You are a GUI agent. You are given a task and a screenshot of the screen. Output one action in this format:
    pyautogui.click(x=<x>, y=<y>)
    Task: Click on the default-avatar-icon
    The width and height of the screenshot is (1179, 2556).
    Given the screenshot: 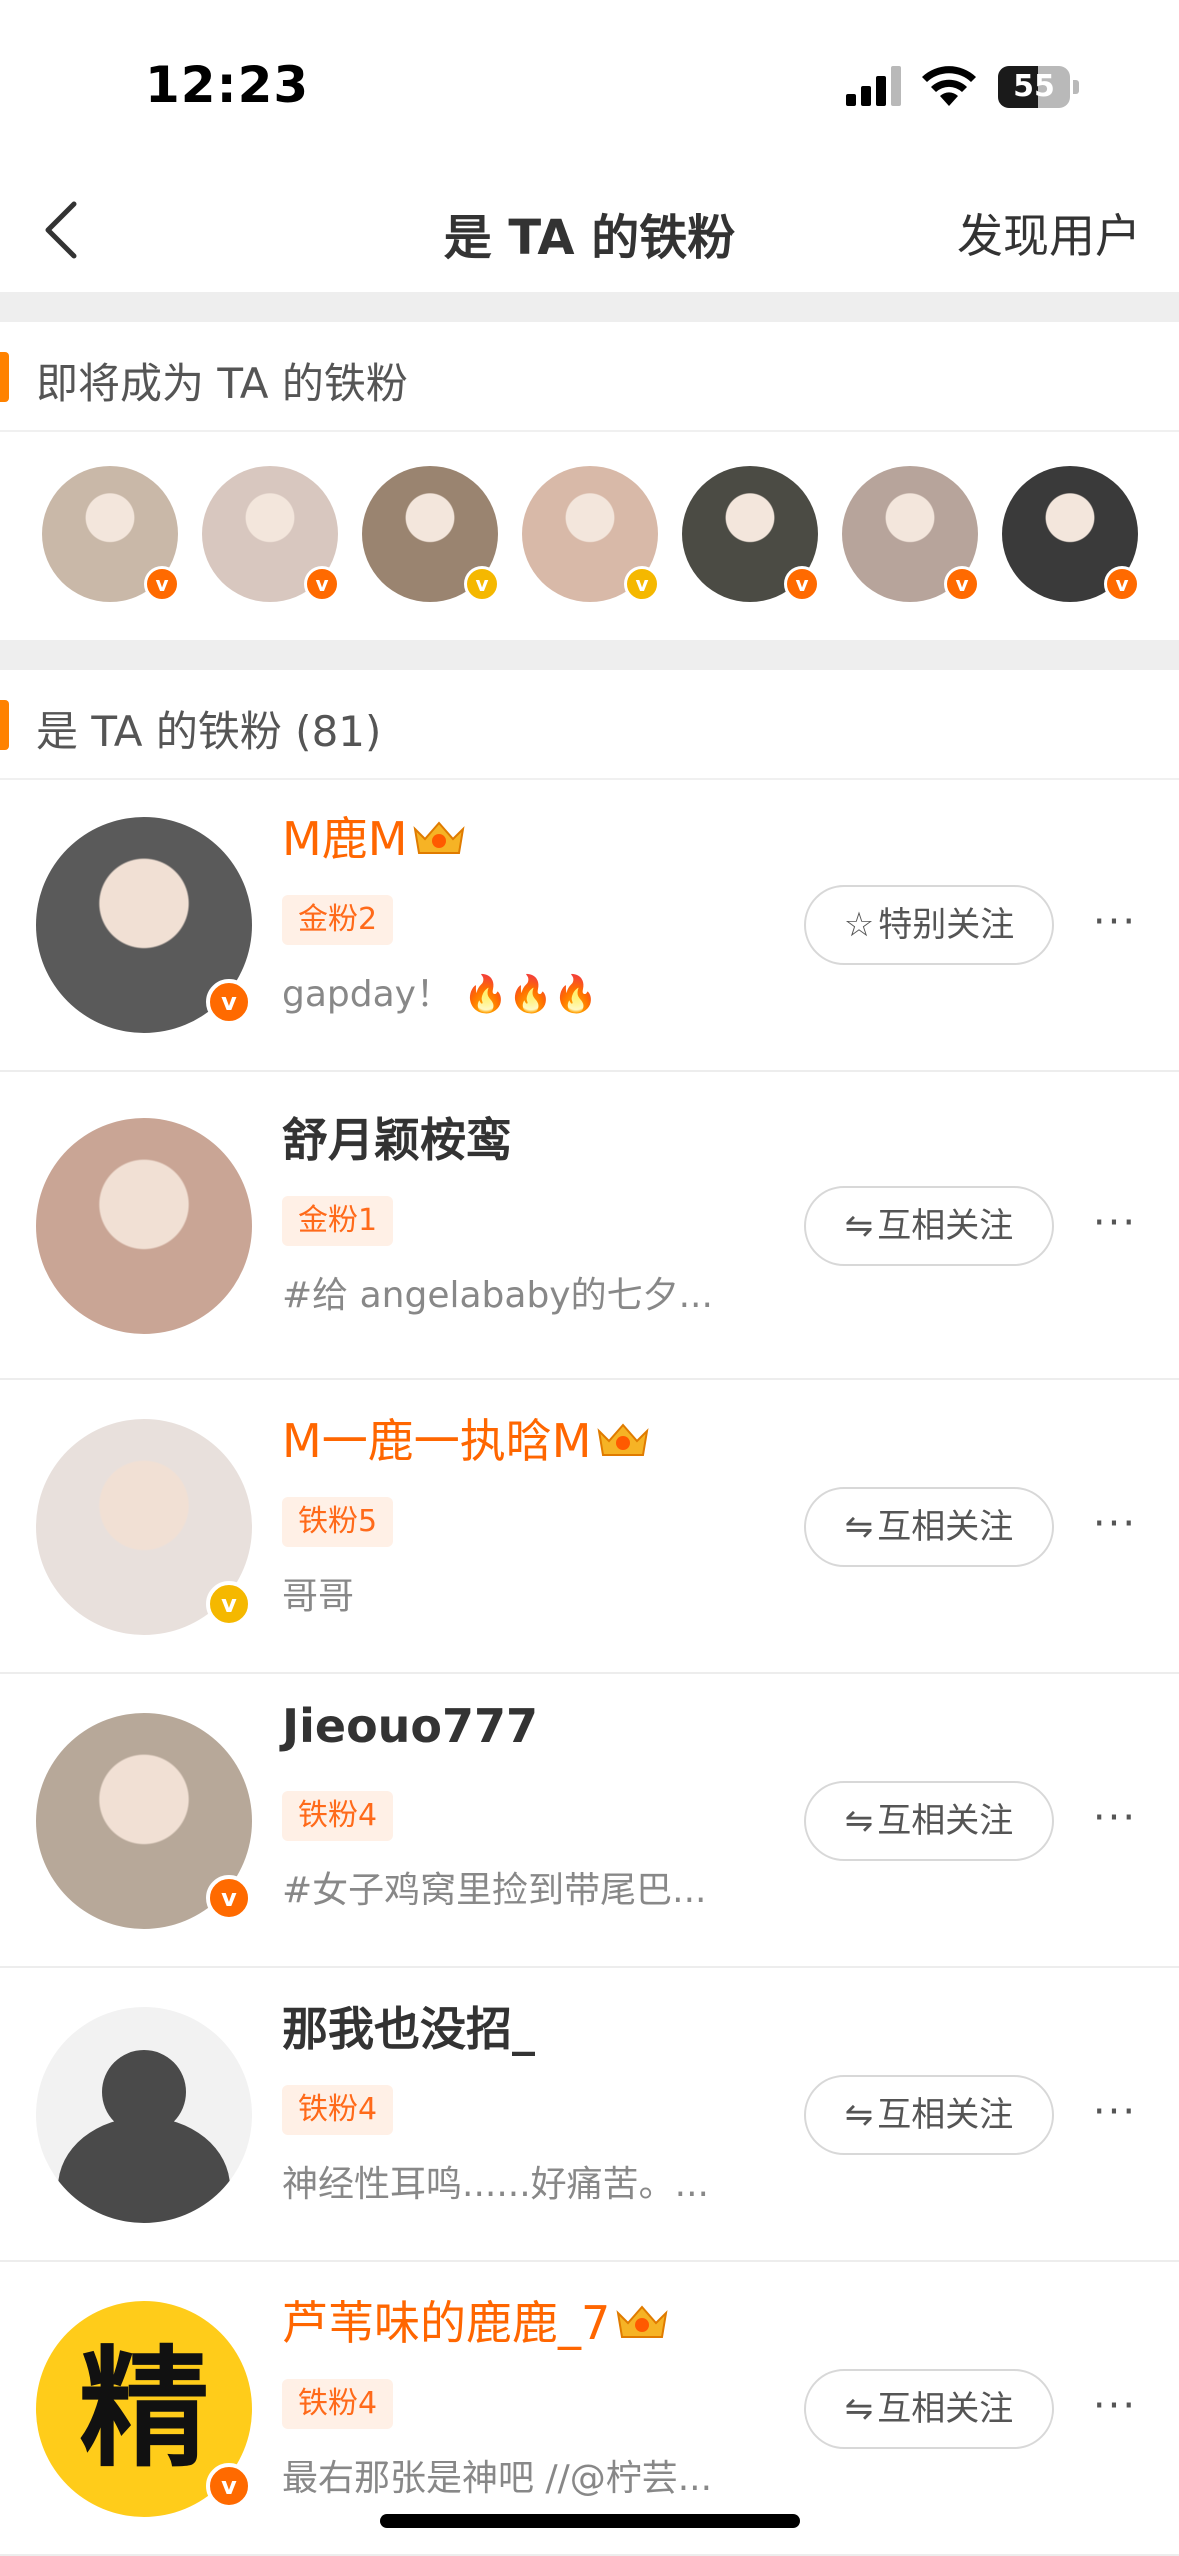 What is the action you would take?
    pyautogui.click(x=144, y=2136)
    